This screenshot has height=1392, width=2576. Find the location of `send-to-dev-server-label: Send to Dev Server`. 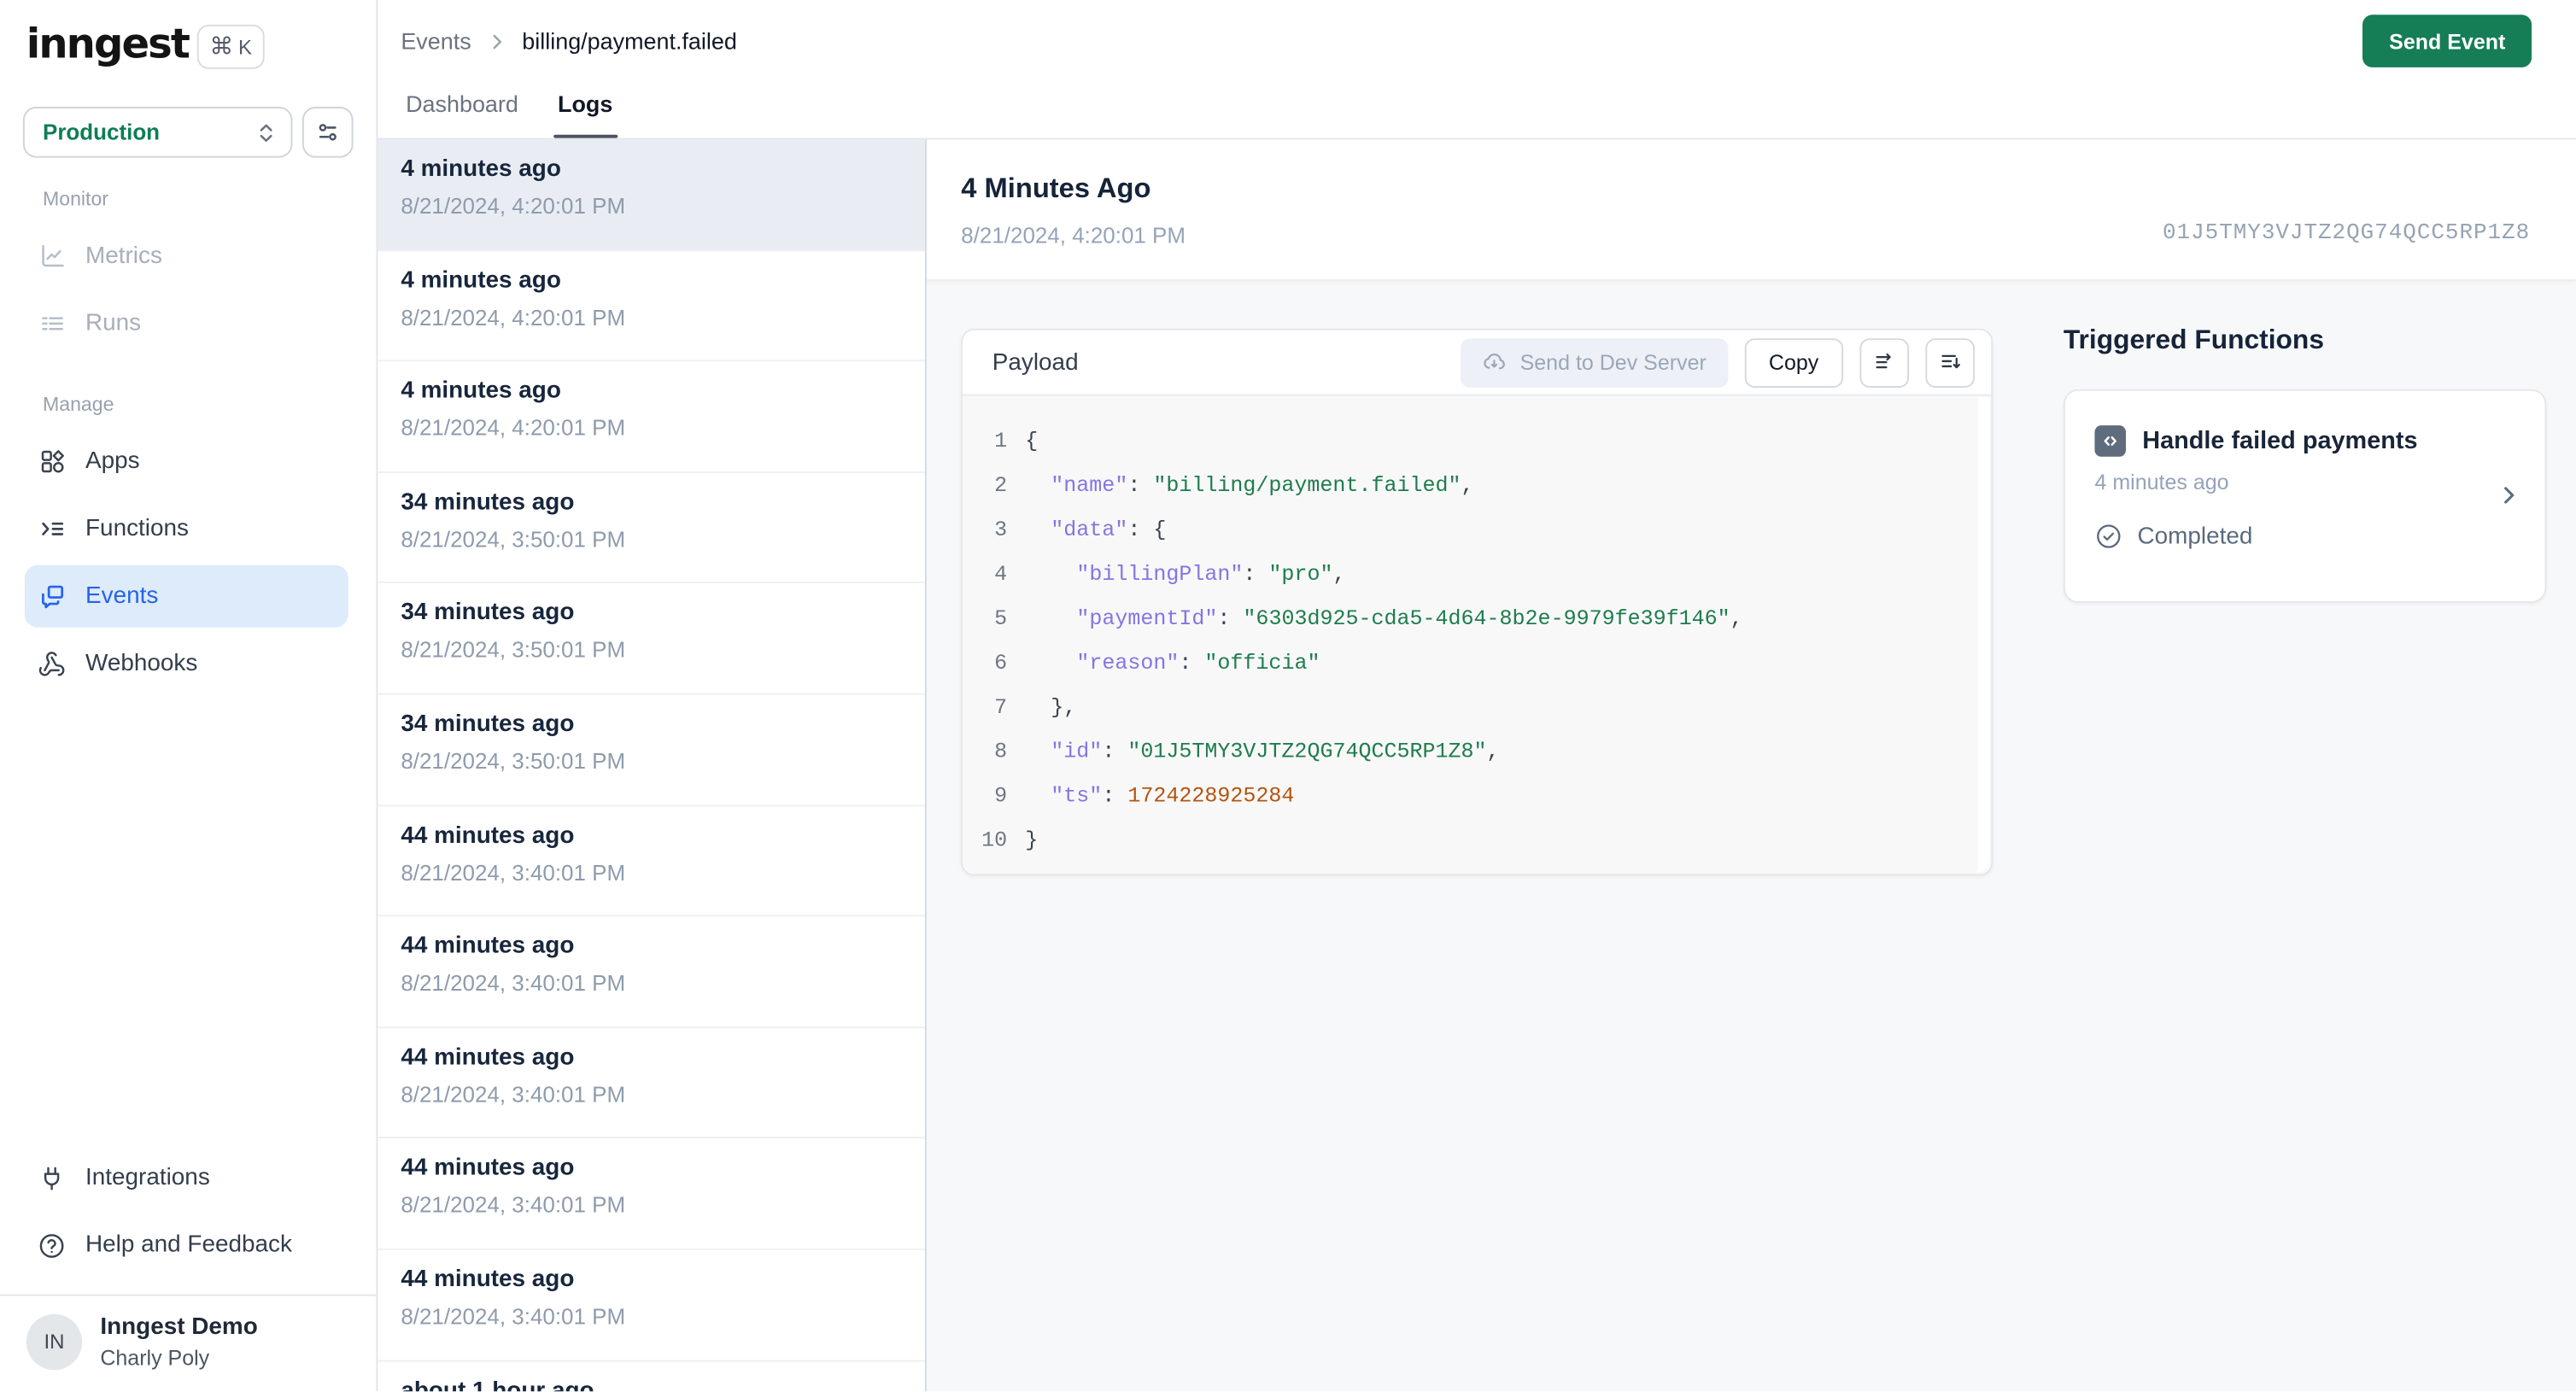

send-to-dev-server-label: Send to Dev Server is located at coordinates (1613, 362).